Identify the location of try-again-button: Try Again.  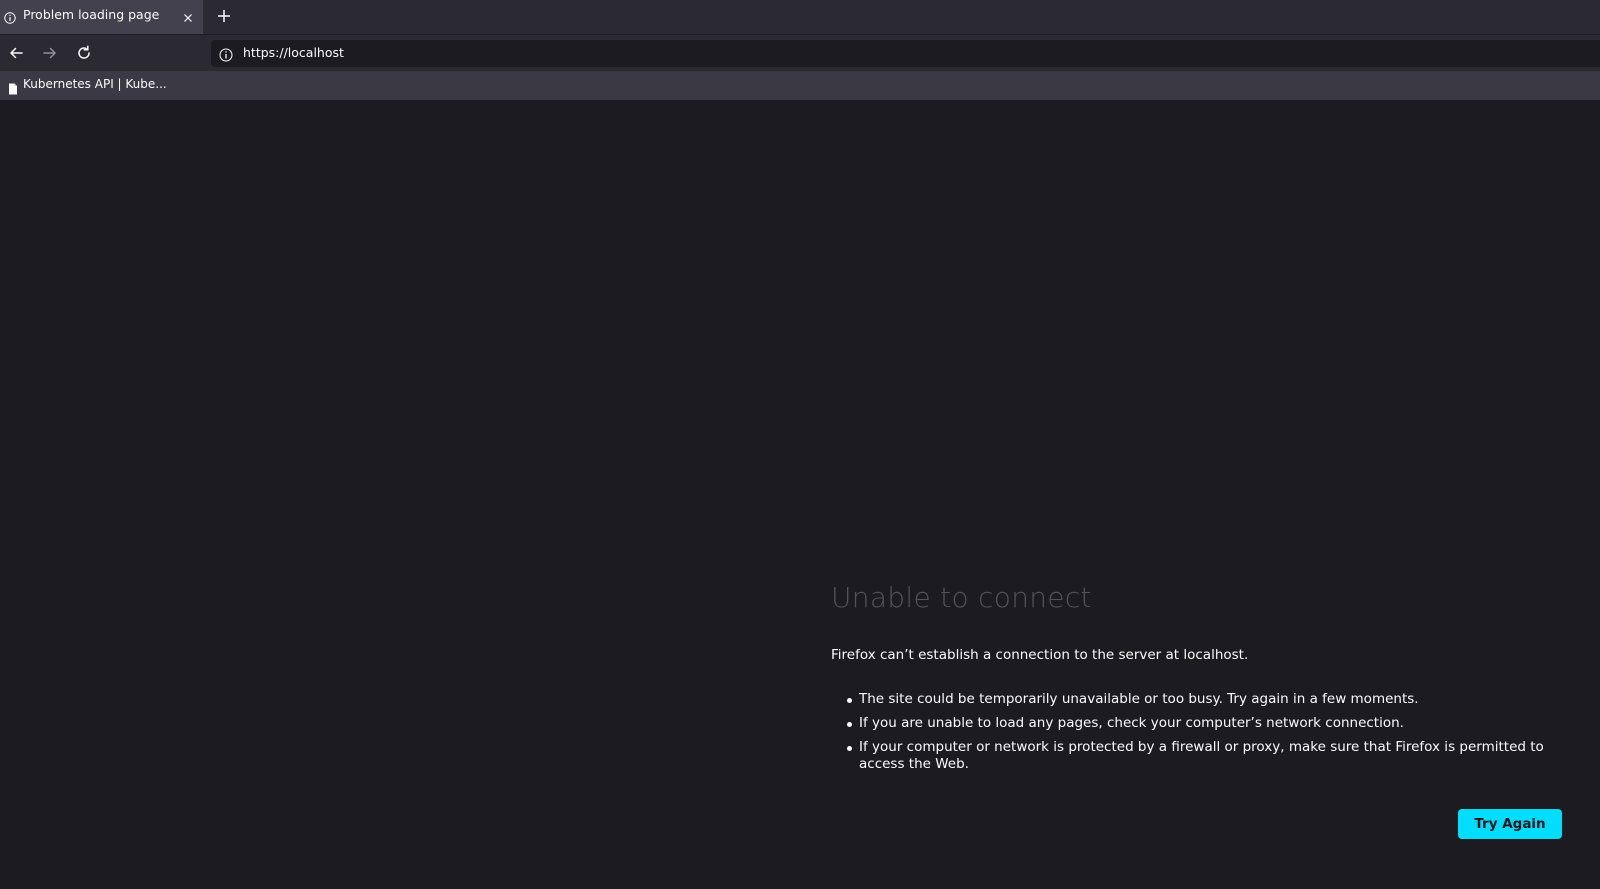
(1510, 824).